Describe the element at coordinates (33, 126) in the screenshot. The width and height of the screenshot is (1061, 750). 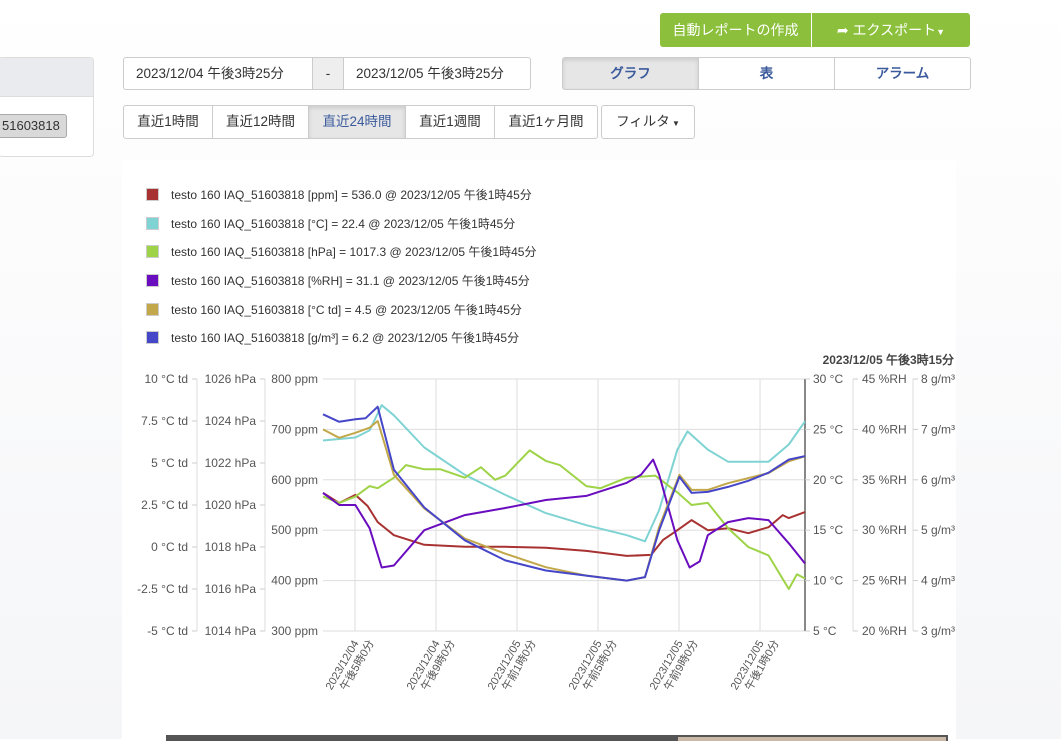
I see `device-button: 51603818` at that location.